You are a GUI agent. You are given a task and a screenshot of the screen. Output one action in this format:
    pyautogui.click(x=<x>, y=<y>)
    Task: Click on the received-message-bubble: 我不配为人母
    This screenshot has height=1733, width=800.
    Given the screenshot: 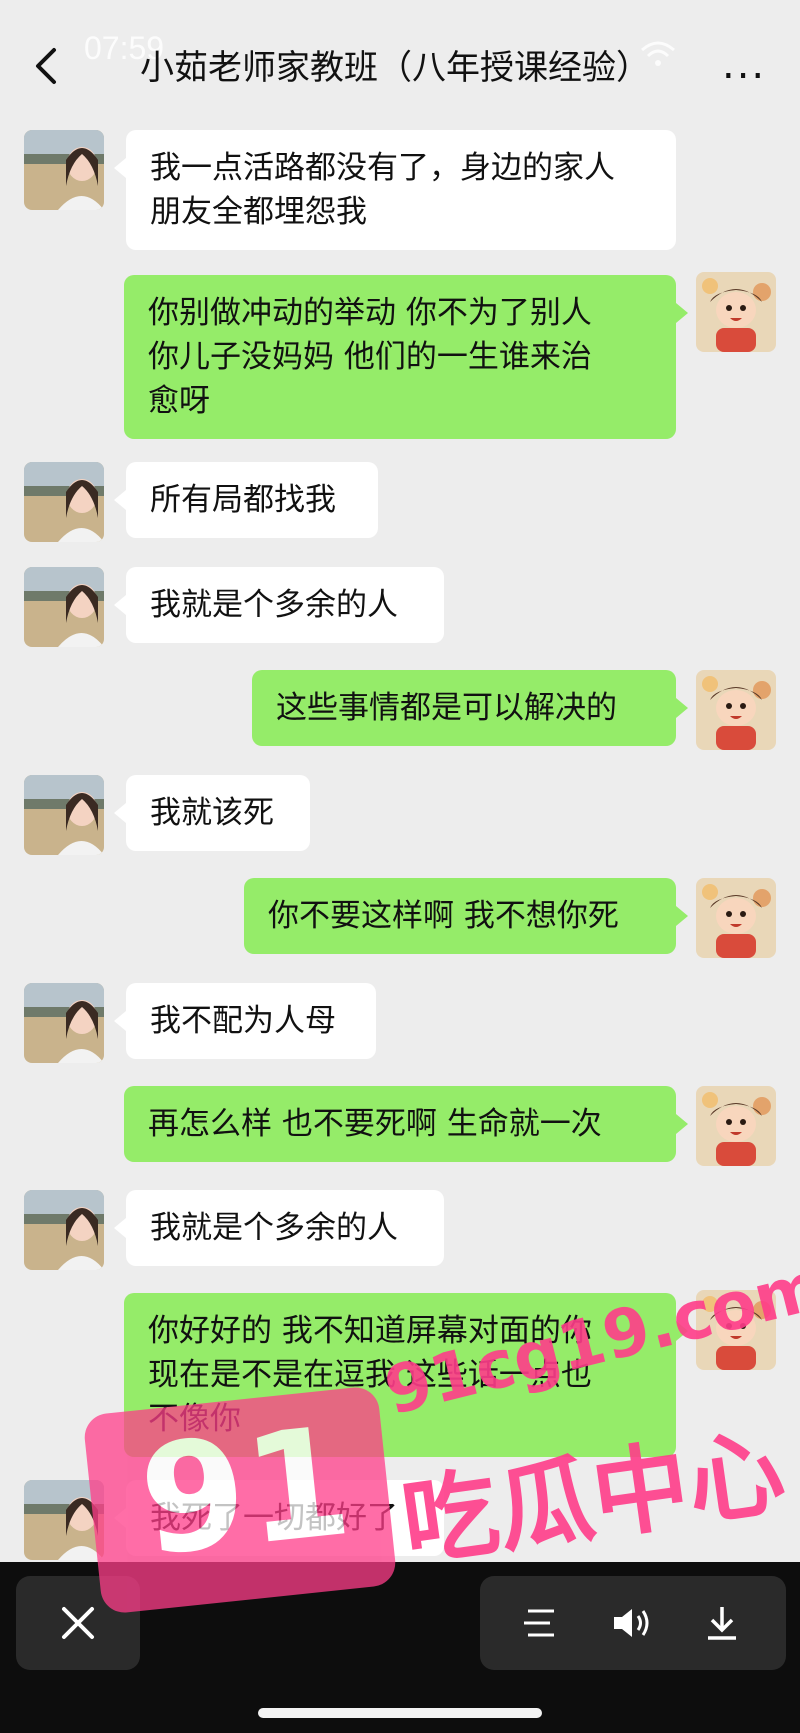 What is the action you would take?
    pyautogui.click(x=245, y=1021)
    